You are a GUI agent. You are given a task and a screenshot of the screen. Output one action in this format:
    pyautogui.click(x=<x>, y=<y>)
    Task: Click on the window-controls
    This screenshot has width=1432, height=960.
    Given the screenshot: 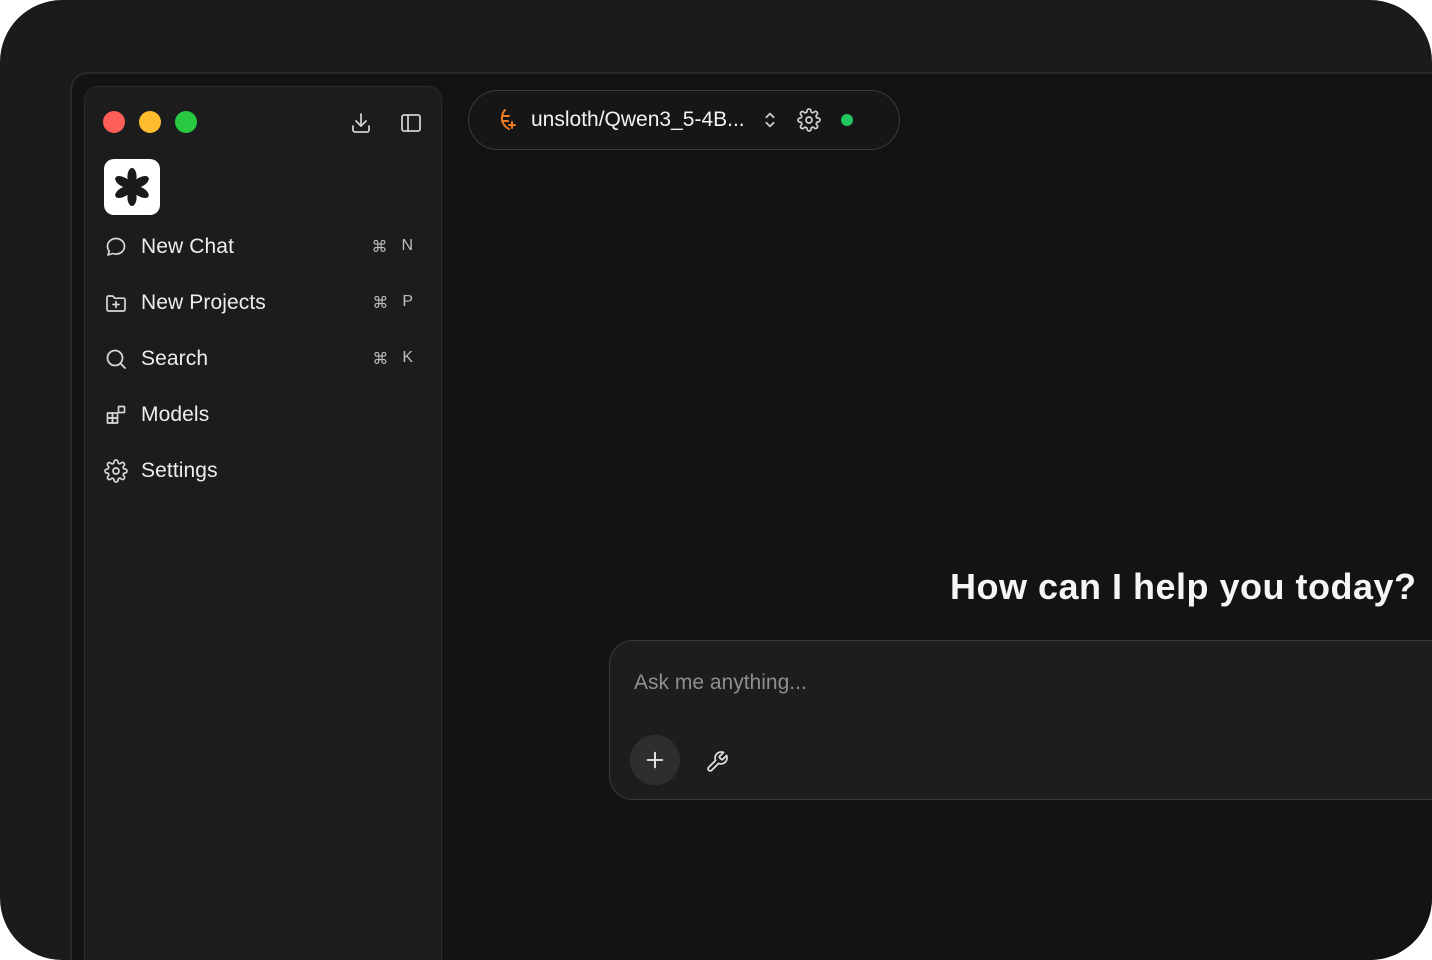 What is the action you would take?
    pyautogui.click(x=150, y=122)
    